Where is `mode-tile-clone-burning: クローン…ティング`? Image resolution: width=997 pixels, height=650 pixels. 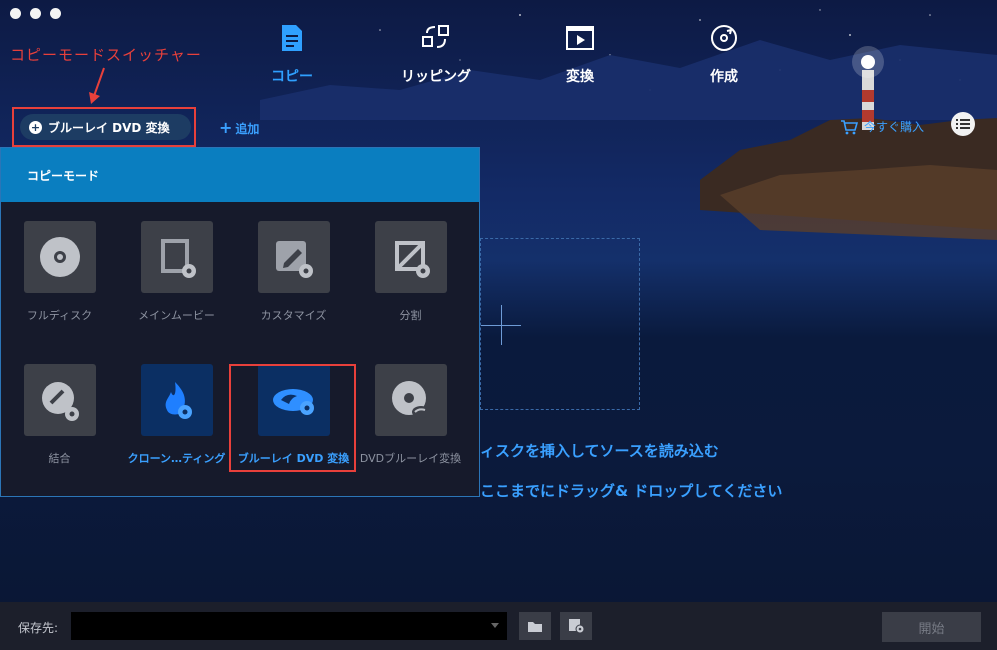 mode-tile-clone-burning: クローン…ティング is located at coordinates (176, 415).